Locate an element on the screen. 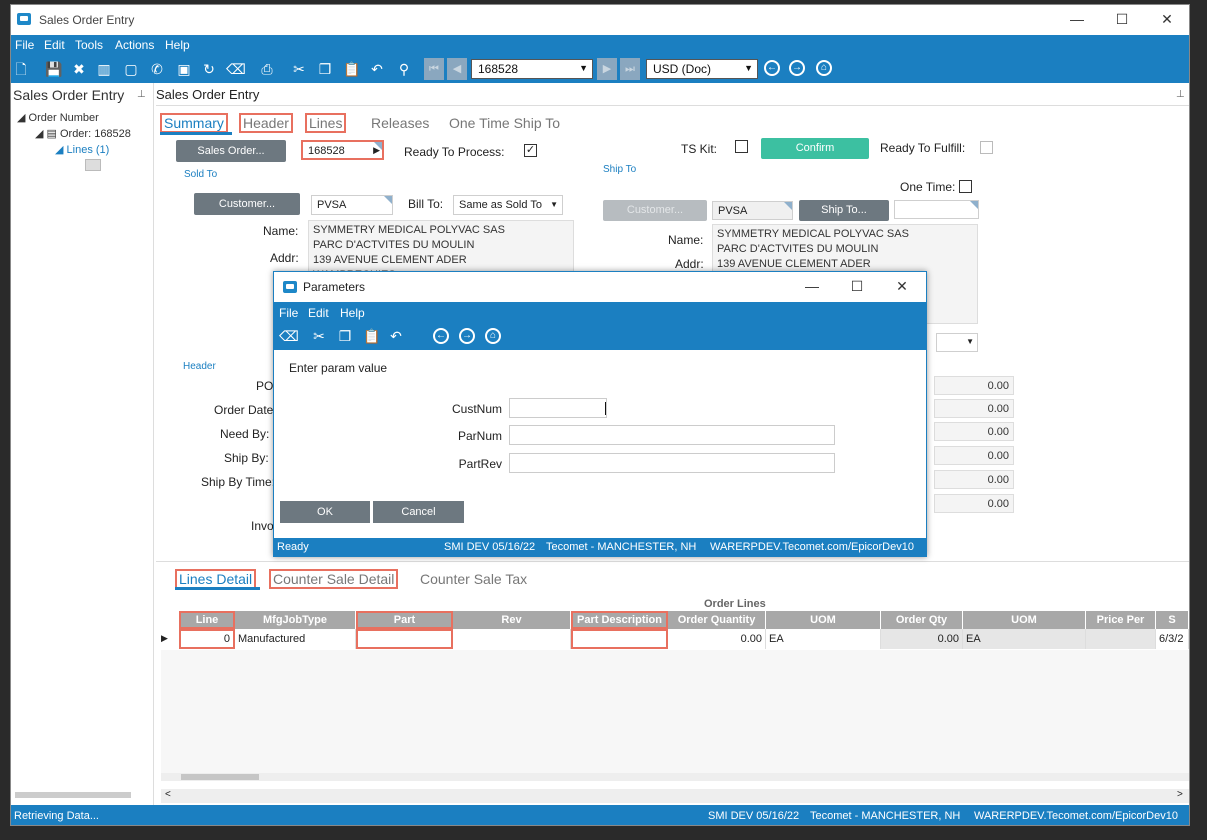 Image resolution: width=1207 pixels, height=840 pixels. phone-icon: ✆ is located at coordinates (157, 69).